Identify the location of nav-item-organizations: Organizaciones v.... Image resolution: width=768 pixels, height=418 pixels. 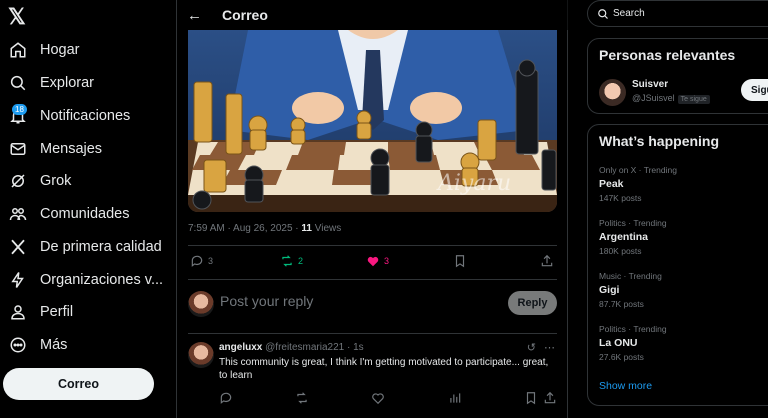
(88, 280).